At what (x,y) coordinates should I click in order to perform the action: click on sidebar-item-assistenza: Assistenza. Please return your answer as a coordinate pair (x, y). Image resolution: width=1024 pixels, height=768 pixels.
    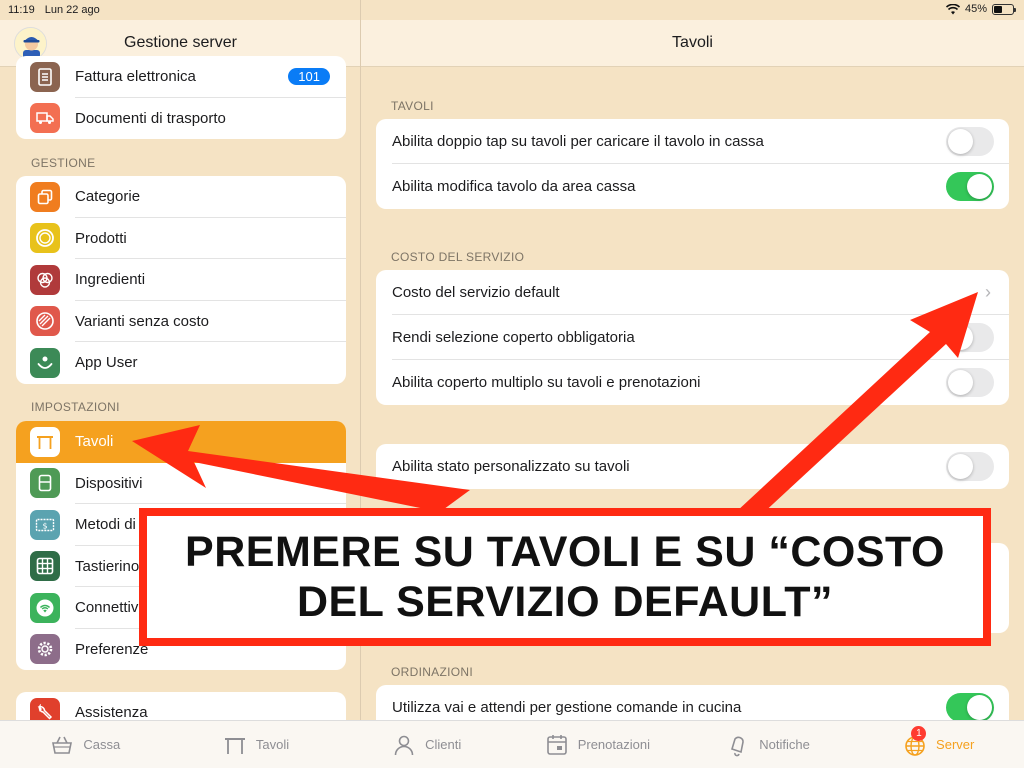
    Looking at the image, I should click on (181, 706).